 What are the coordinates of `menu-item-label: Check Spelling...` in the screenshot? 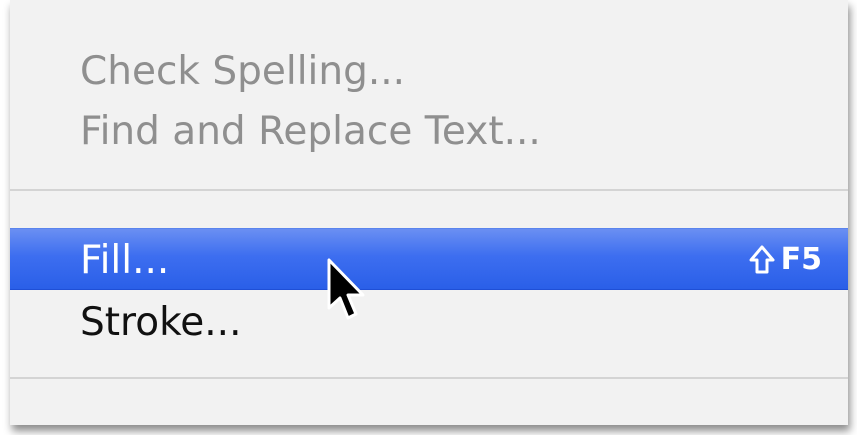 It's located at (243, 71).